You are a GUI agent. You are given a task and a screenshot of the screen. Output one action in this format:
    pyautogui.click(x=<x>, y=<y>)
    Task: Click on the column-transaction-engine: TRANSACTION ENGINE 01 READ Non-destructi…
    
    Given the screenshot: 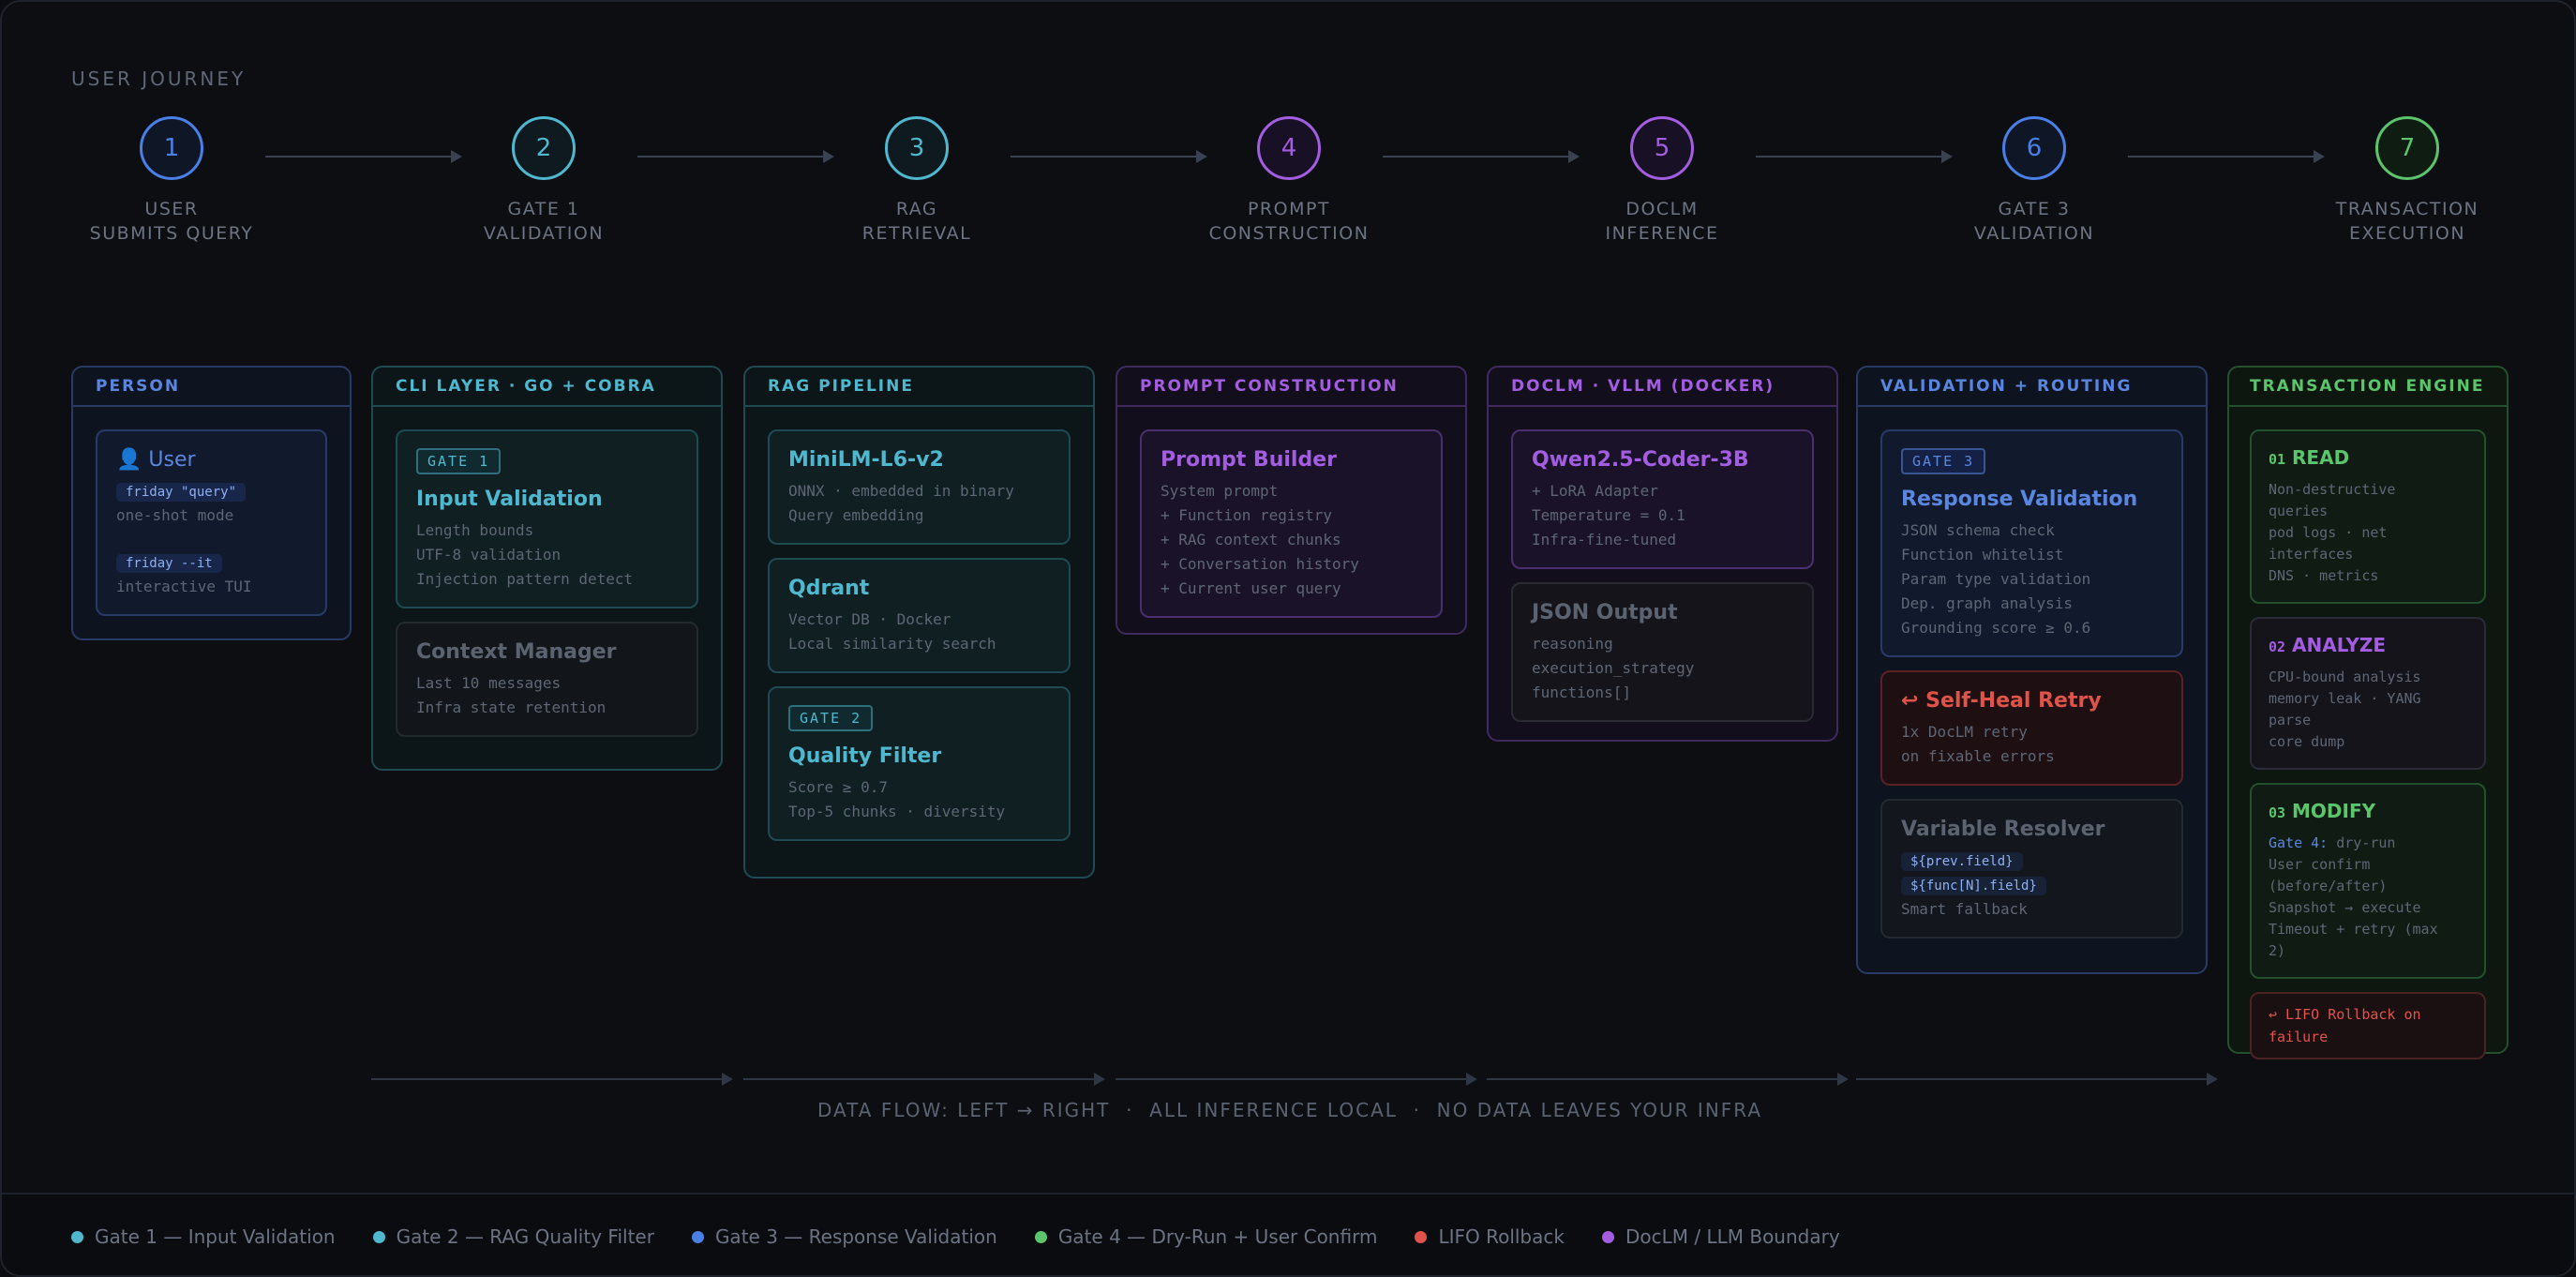 What is the action you would take?
    pyautogui.click(x=2368, y=712)
    